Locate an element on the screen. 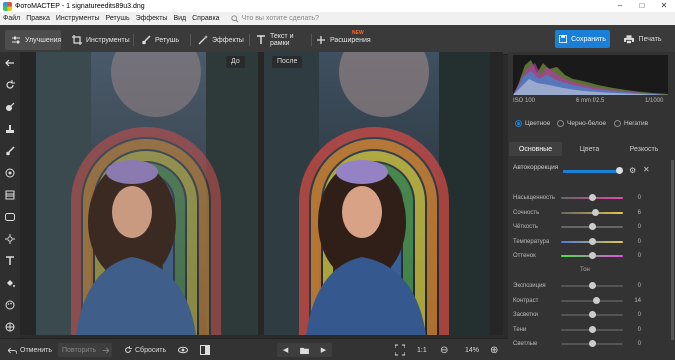 The height and width of the screenshot is (360, 675). tab-basic: Основные is located at coordinates (535, 149).